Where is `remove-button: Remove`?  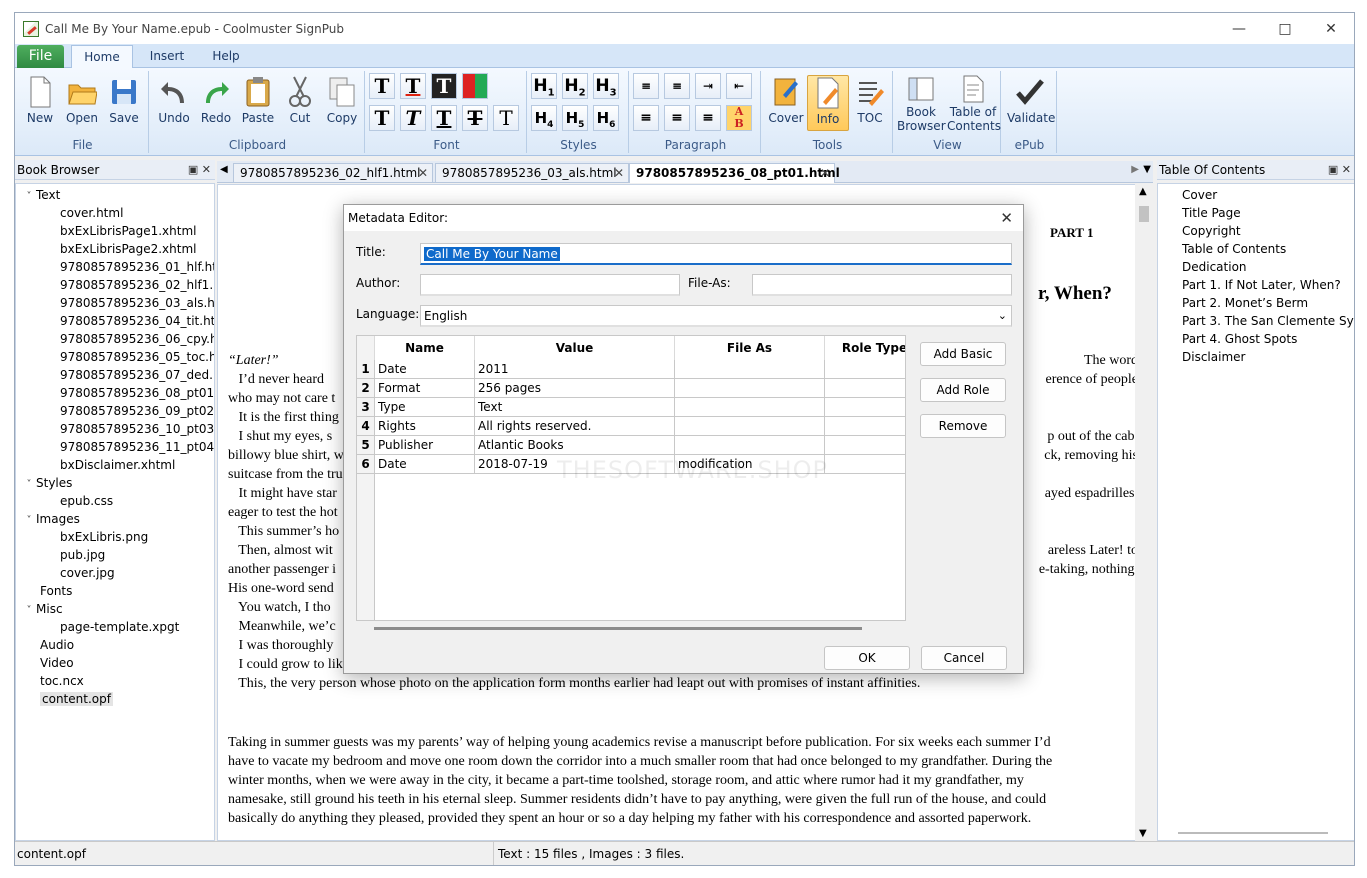 remove-button: Remove is located at coordinates (963, 426).